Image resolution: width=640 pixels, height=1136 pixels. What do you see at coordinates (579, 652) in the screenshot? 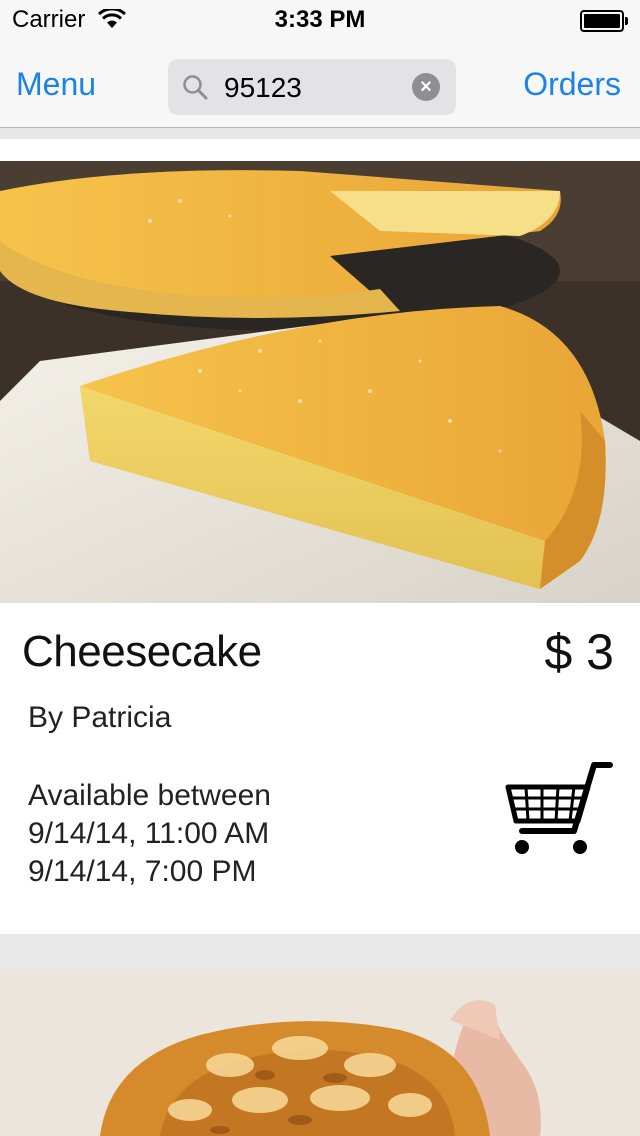
I see `listing-price: $ 3` at bounding box center [579, 652].